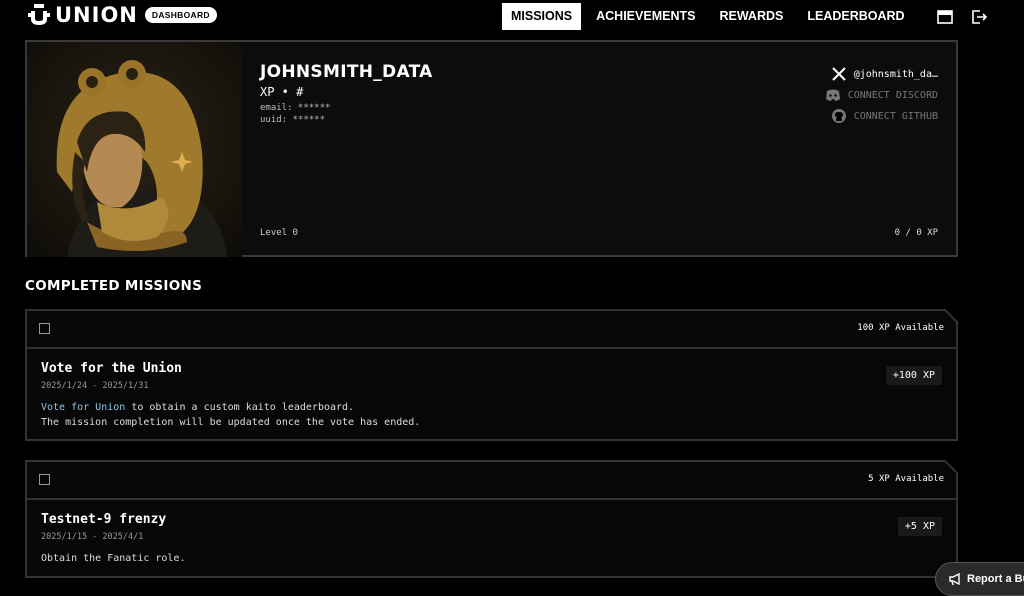  Describe the element at coordinates (282, 92) in the screenshot. I see `xp-rank: XP • #` at that location.